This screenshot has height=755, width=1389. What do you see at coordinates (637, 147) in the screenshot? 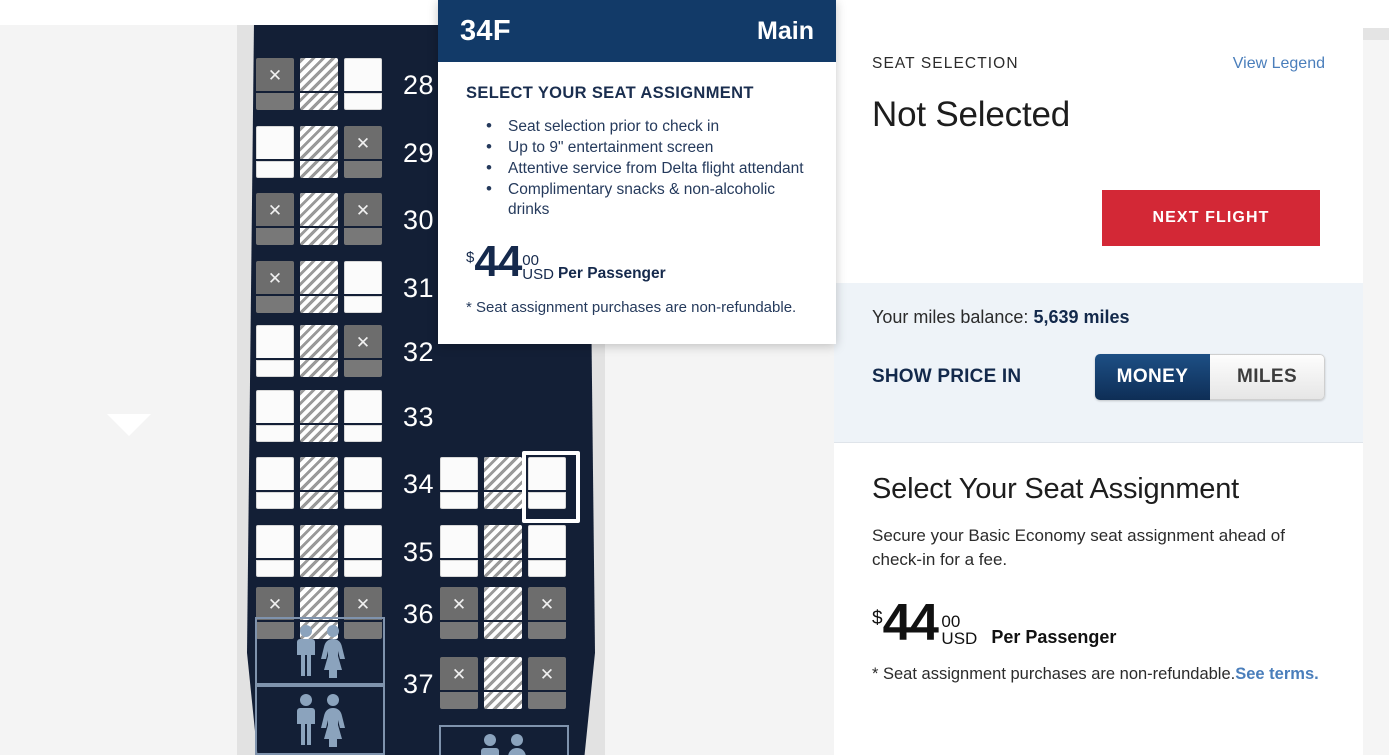
I see `popover-feature-item: Up to 9" entertainment screen` at bounding box center [637, 147].